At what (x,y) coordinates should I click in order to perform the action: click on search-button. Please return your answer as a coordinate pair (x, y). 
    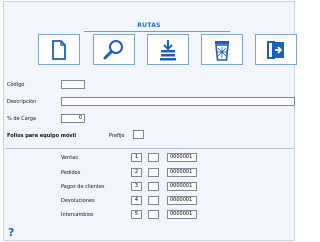
    Looking at the image, I should click on (114, 49).